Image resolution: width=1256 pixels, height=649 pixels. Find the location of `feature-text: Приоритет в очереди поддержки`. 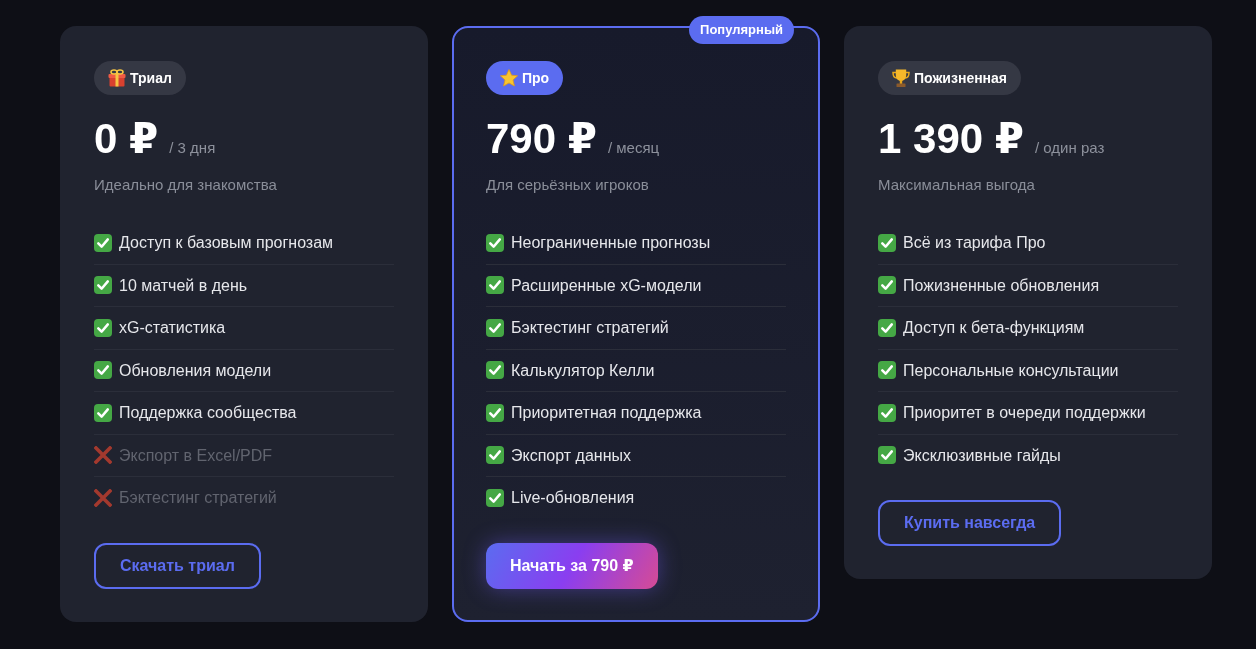

feature-text: Приоритет в очереди поддержки is located at coordinates (1024, 413).